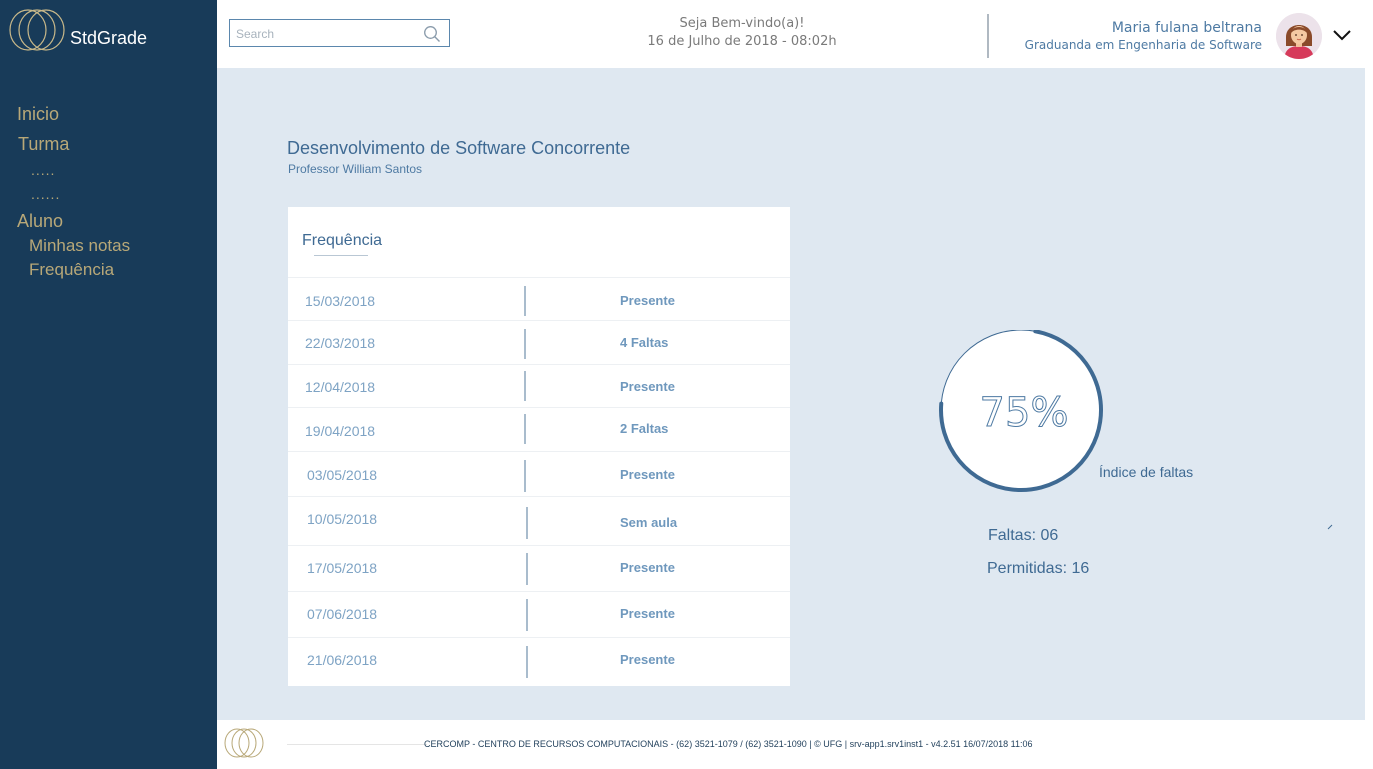 The height and width of the screenshot is (769, 1373). Describe the element at coordinates (340, 431) in the screenshot. I see `row-date: 19/04/2018` at that location.